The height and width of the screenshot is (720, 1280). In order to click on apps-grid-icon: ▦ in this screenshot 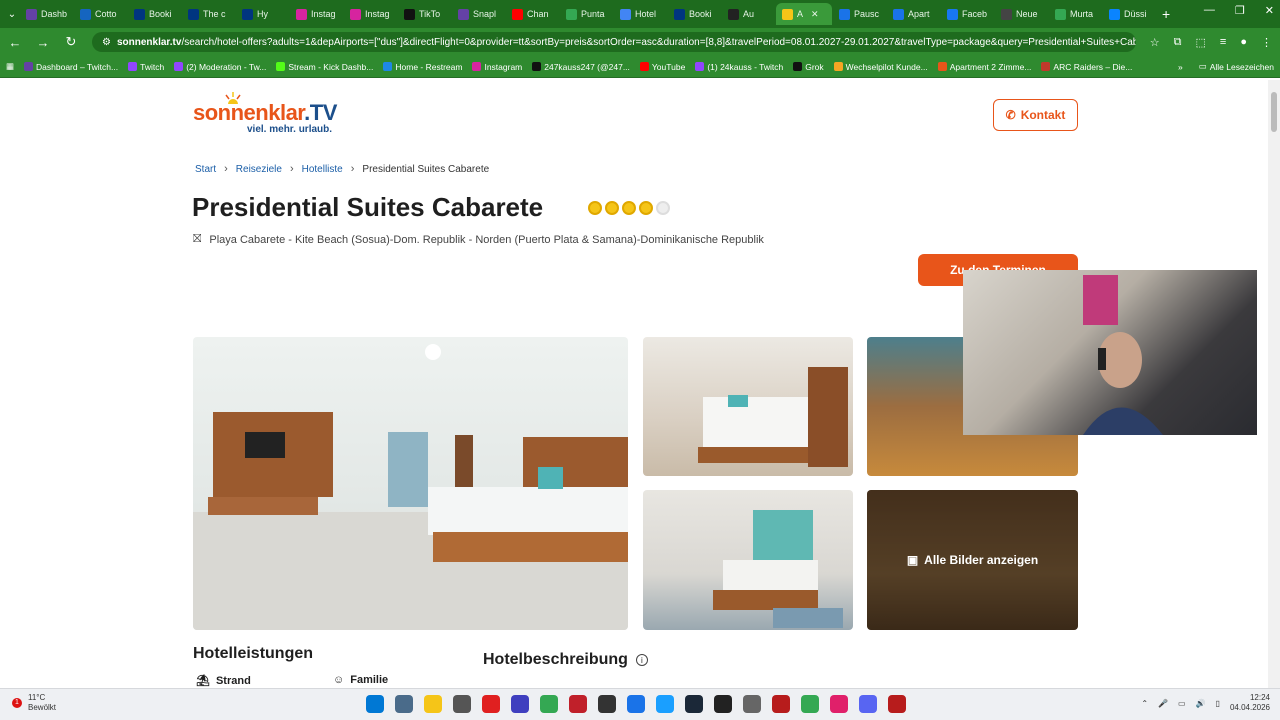, I will do `click(10, 66)`.